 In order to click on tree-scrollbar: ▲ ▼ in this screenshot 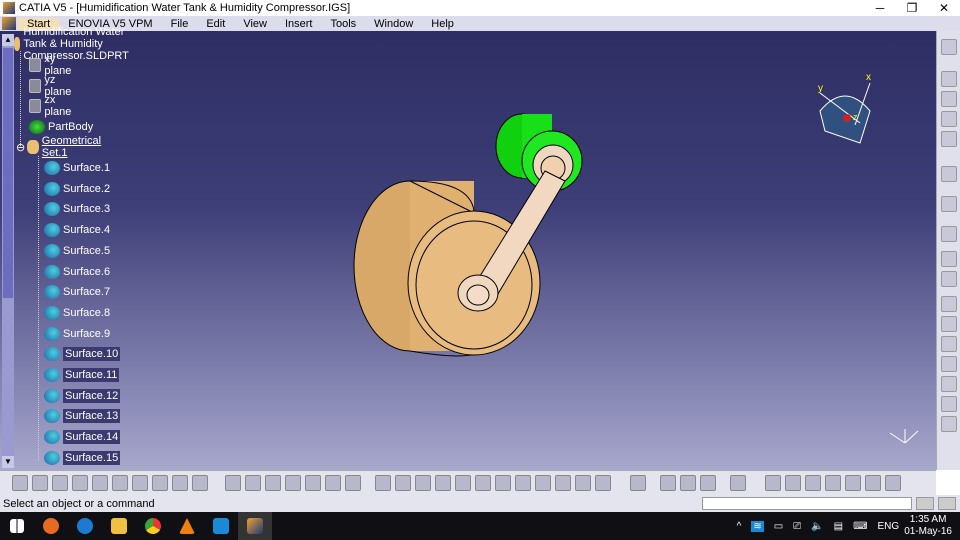, I will do `click(8, 251)`.